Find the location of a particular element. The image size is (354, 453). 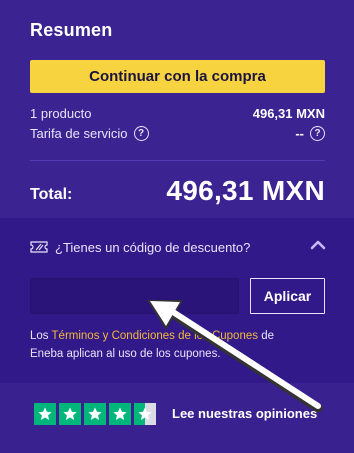

chevron-up-icon is located at coordinates (318, 245).